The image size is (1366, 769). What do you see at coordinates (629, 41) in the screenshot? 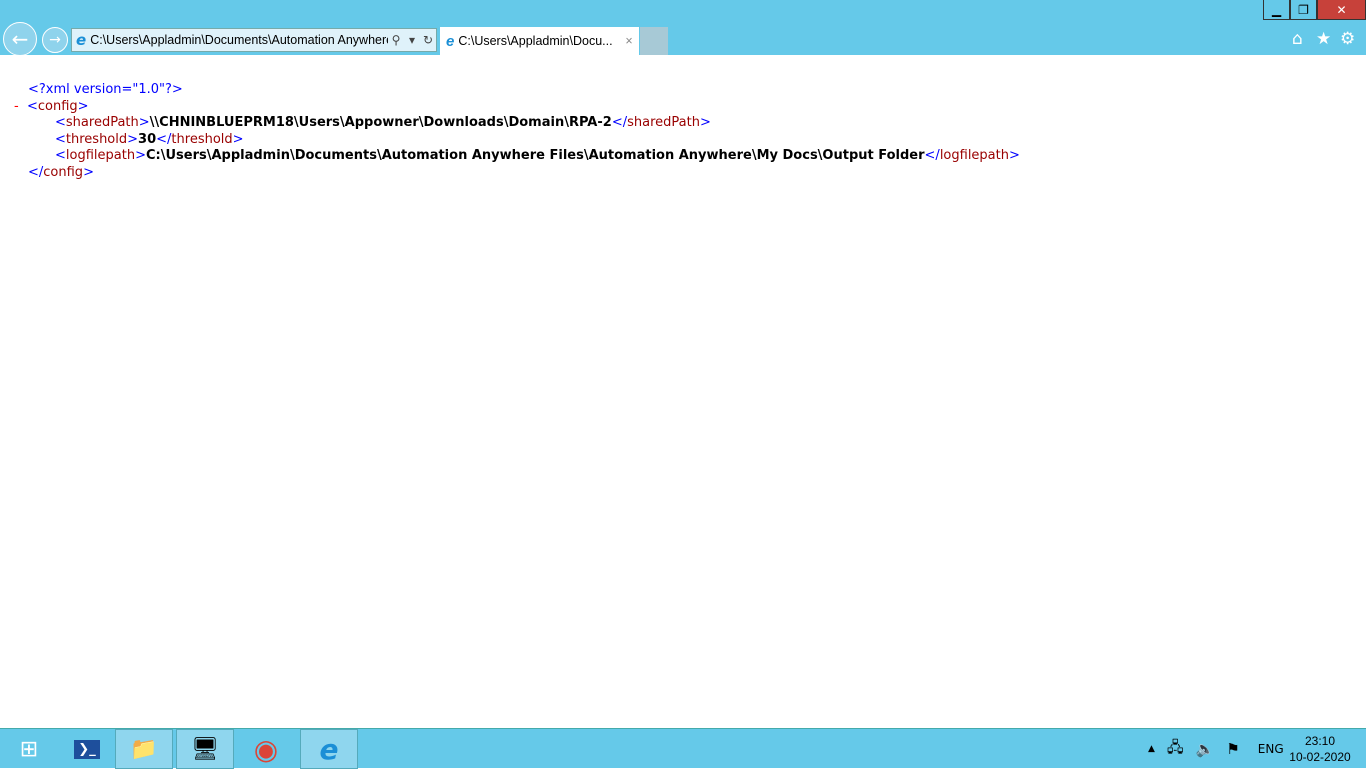
I see `tab-close-icon: ×` at bounding box center [629, 41].